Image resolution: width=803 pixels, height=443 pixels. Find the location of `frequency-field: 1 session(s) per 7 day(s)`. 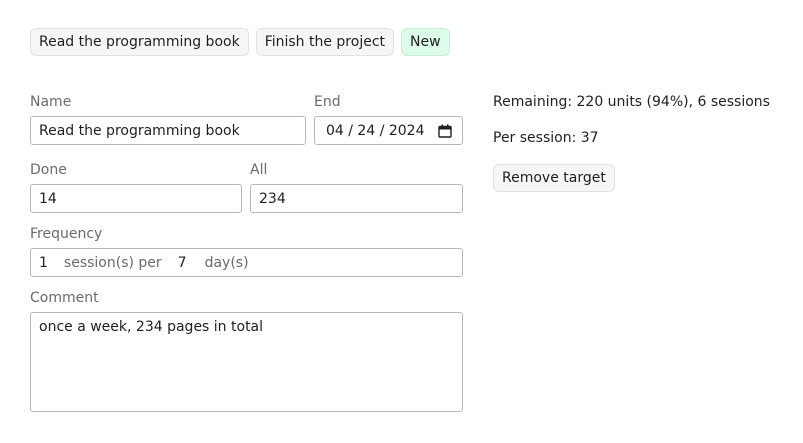

frequency-field: 1 session(s) per 7 day(s) is located at coordinates (246, 262).